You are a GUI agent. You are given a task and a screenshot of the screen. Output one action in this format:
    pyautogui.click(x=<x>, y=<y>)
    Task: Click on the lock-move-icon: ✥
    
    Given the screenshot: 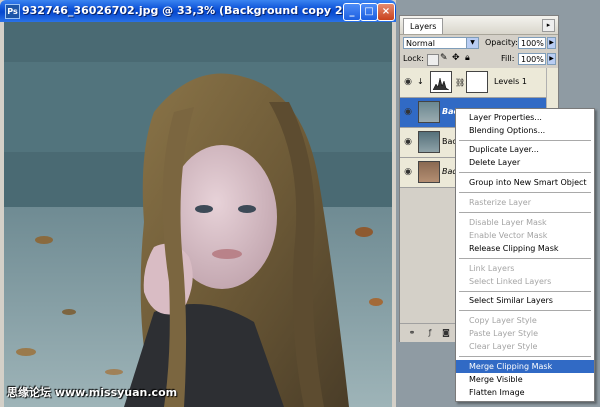 What is the action you would take?
    pyautogui.click(x=456, y=58)
    